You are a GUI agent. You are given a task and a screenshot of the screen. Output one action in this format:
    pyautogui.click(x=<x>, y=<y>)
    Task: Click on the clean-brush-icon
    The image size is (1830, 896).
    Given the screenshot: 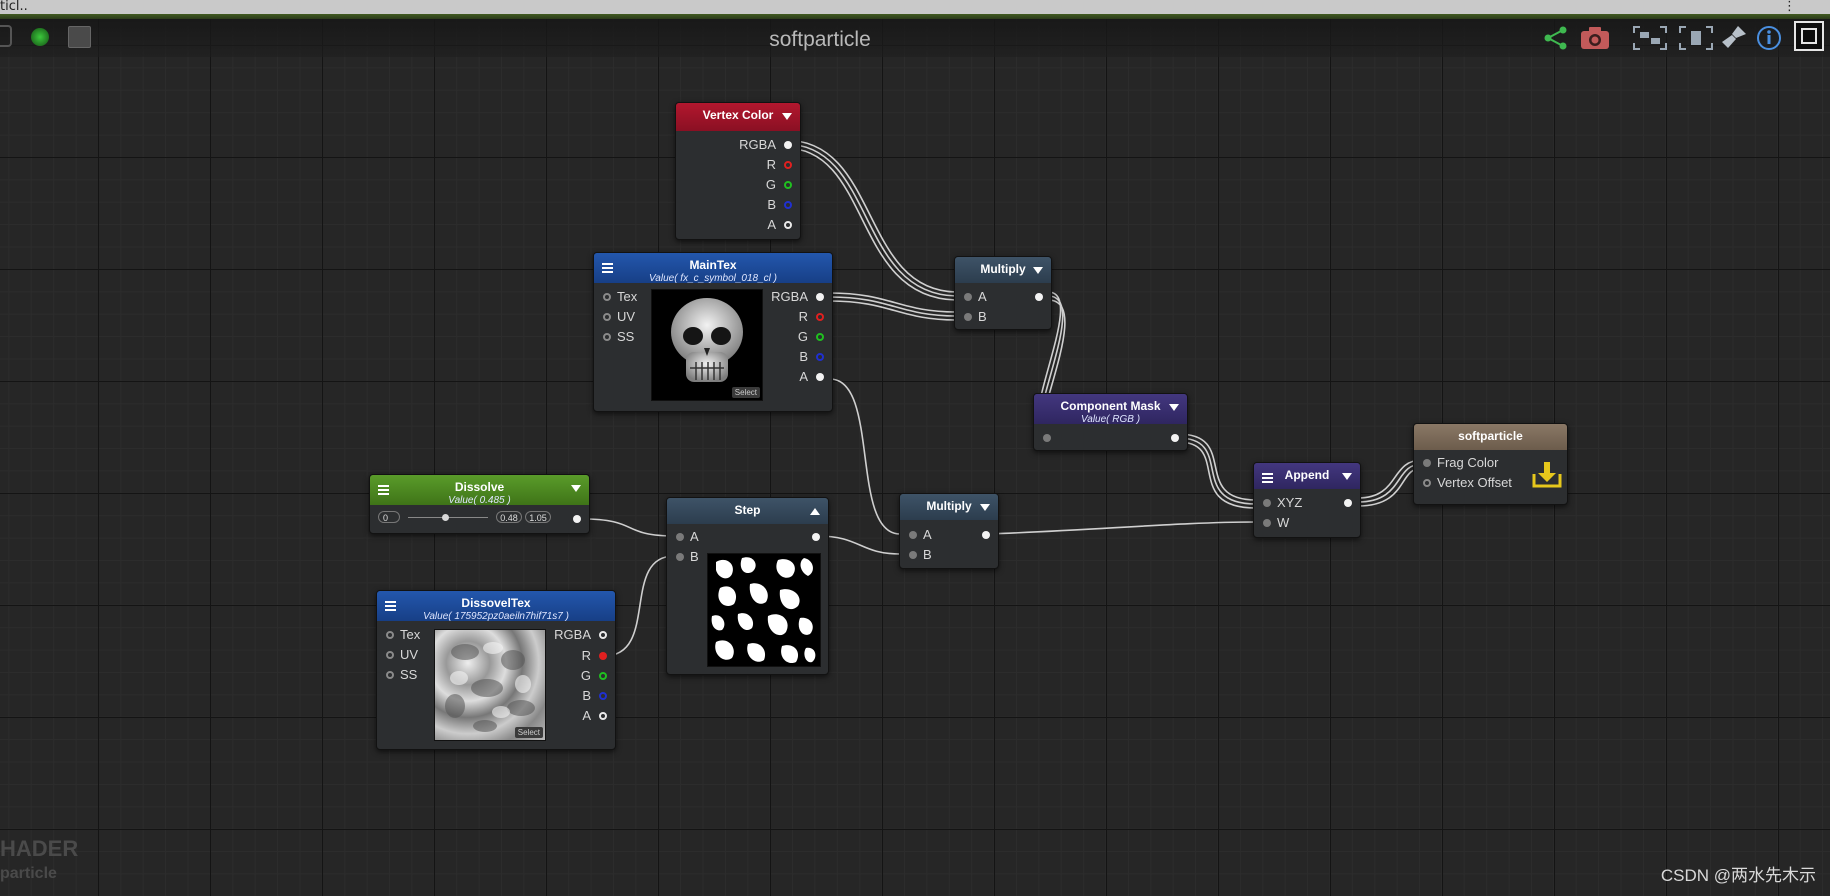 What is the action you would take?
    pyautogui.click(x=1734, y=37)
    